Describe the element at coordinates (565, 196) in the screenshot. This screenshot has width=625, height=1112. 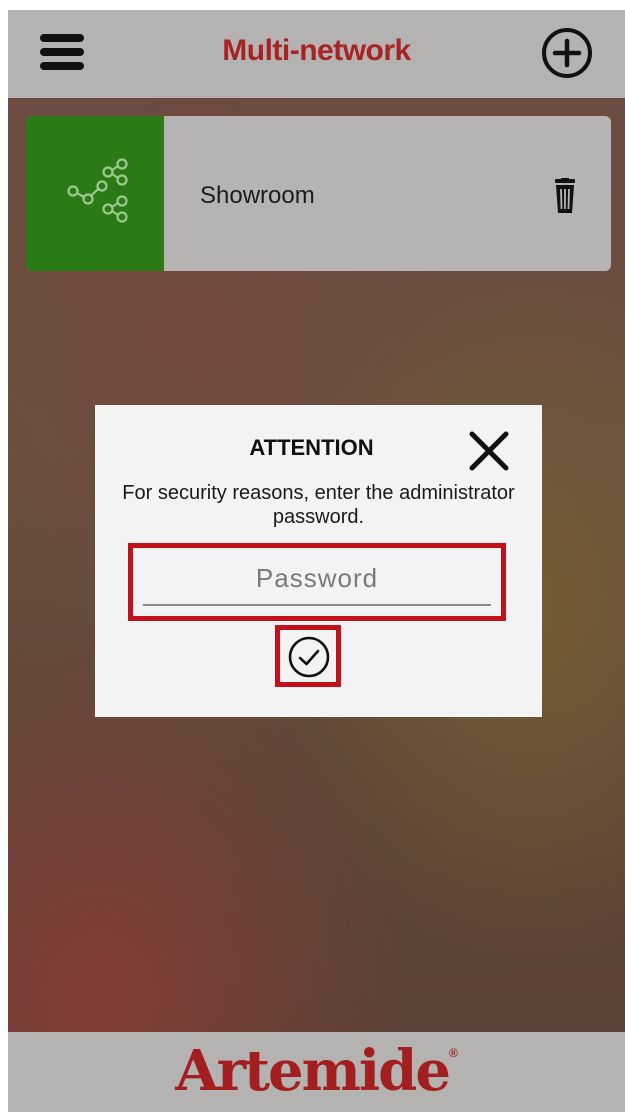
I see `trash-icon` at that location.